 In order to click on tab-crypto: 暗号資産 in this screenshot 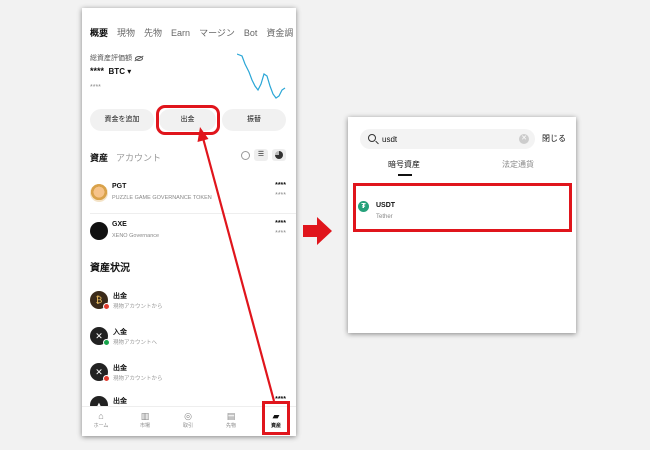, I will do `click(404, 164)`.